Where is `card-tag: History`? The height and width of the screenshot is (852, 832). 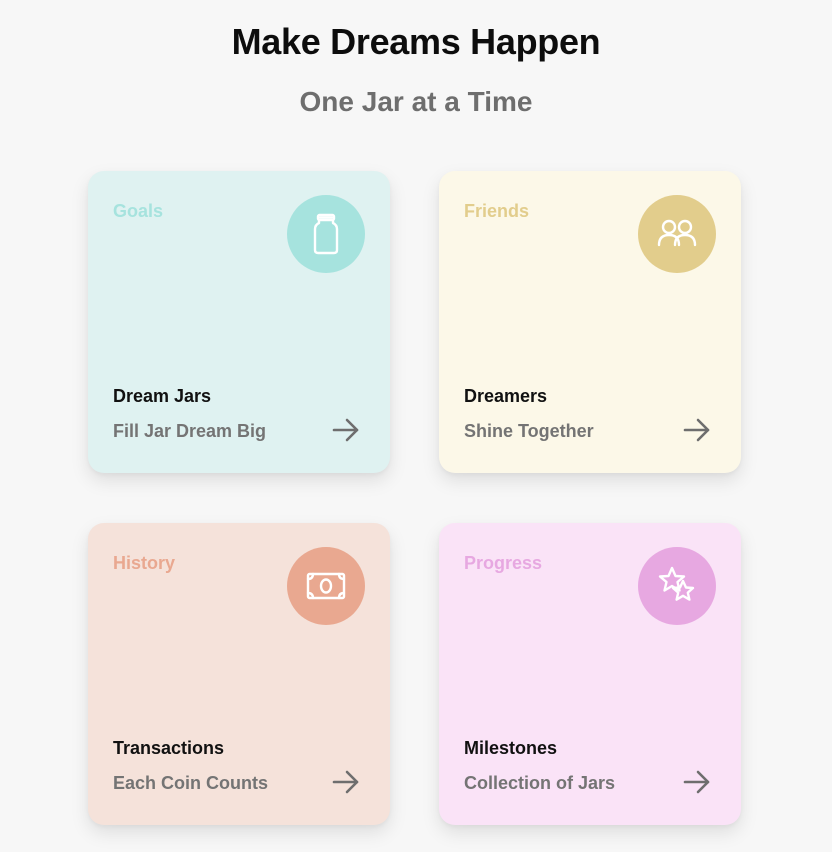
card-tag: History is located at coordinates (144, 563).